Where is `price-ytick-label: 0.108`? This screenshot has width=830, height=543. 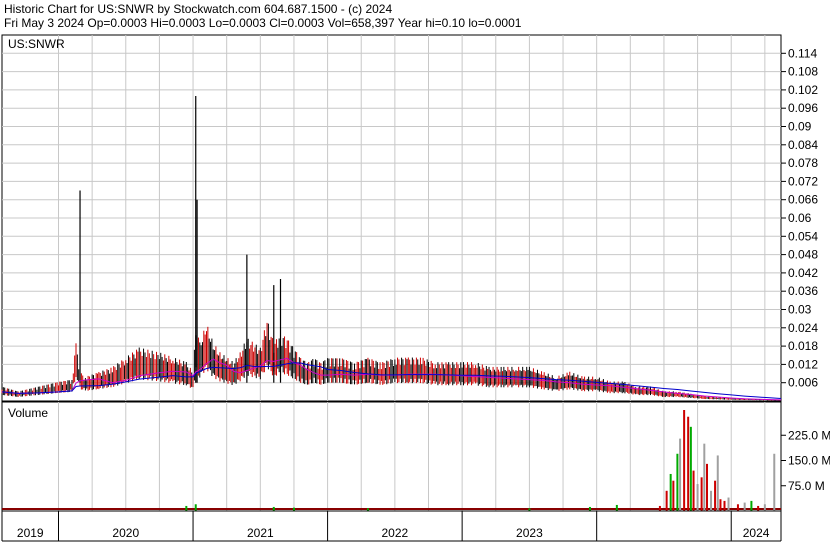
price-ytick-label: 0.108 is located at coordinates (803, 72).